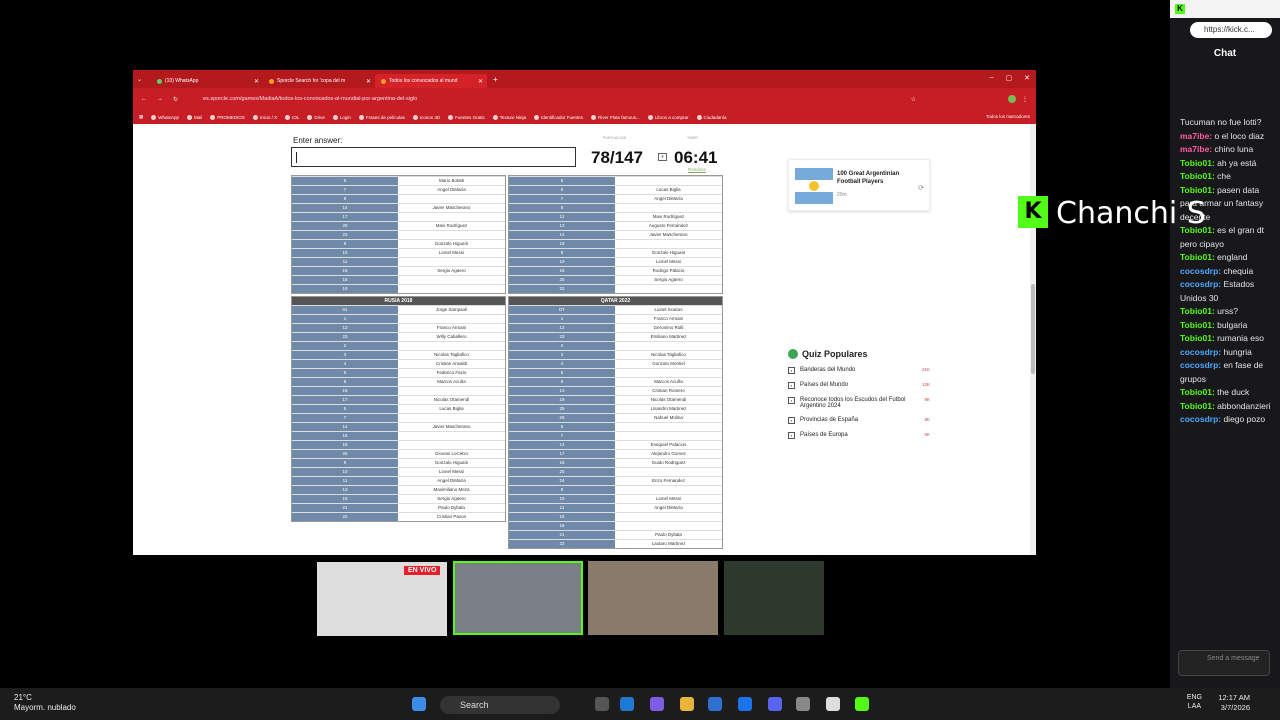  What do you see at coordinates (1025, 99) in the screenshot?
I see `menu-icon: ⋮` at bounding box center [1025, 99].